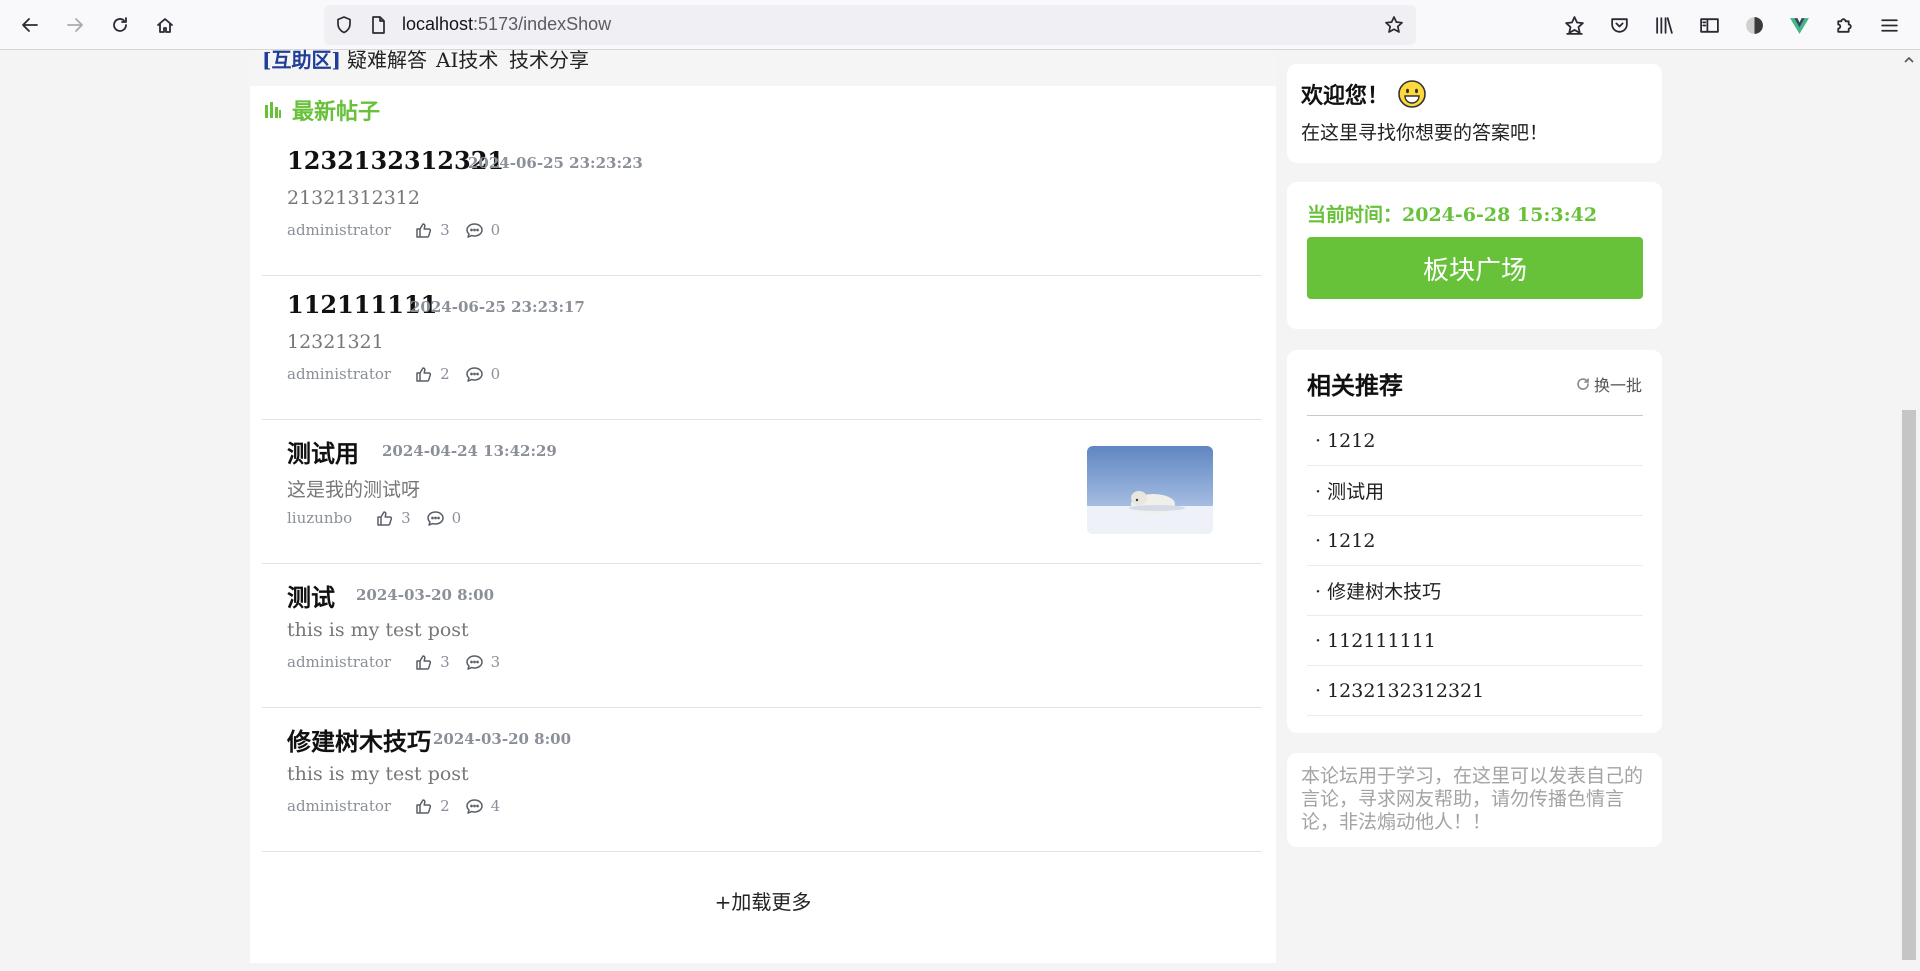 The image size is (1920, 971). Describe the element at coordinates (1475, 641) in the screenshot. I see `recommend-item: · 112111111` at that location.